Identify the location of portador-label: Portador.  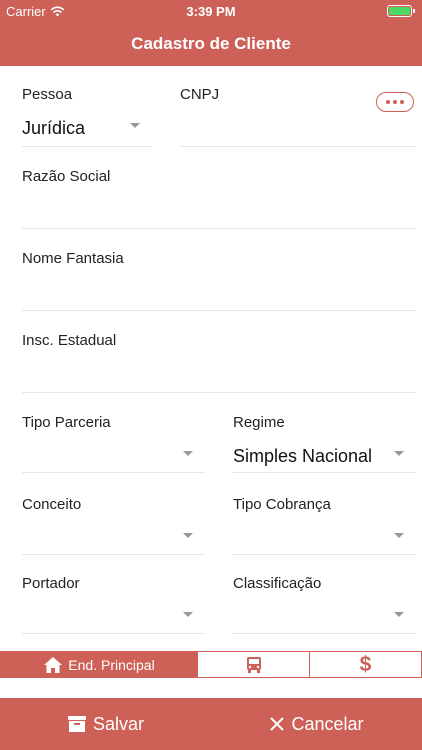
(51, 583).